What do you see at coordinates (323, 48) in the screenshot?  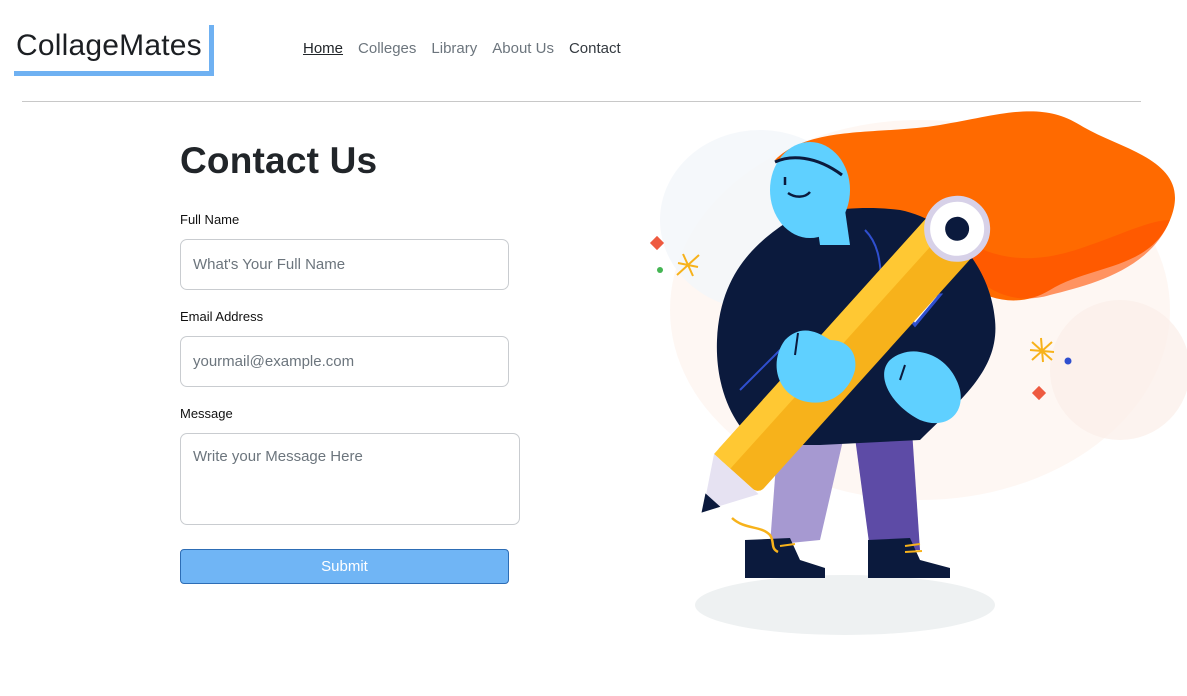 I see `nav-home: Home` at bounding box center [323, 48].